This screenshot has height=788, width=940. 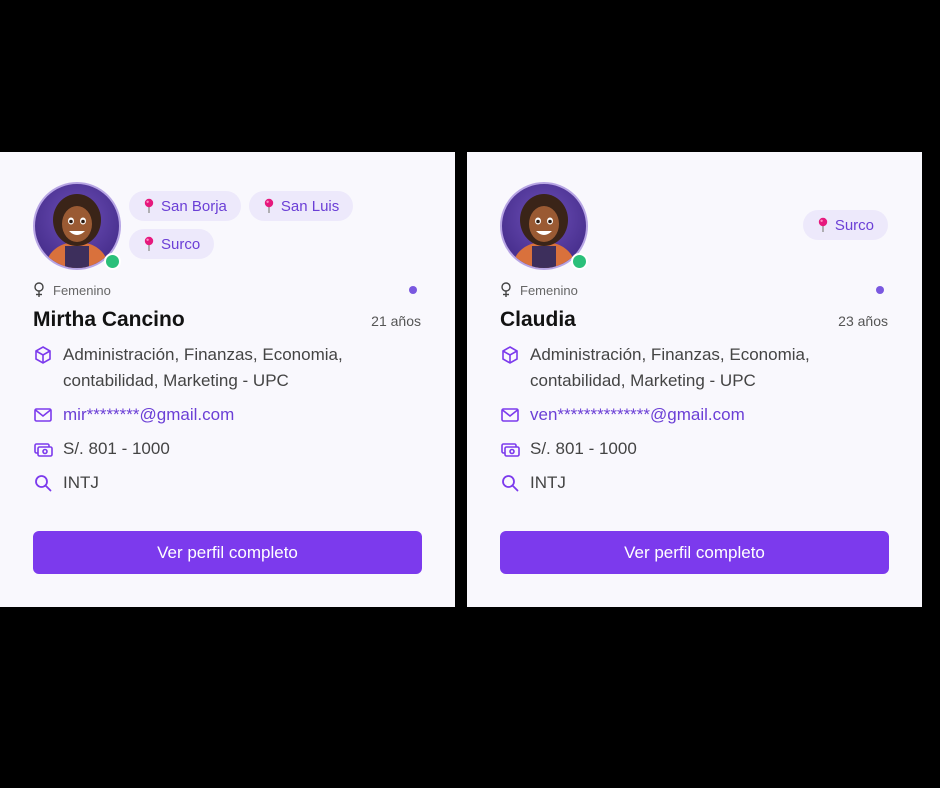 I want to click on location-tag: San Borja, so click(x=185, y=206).